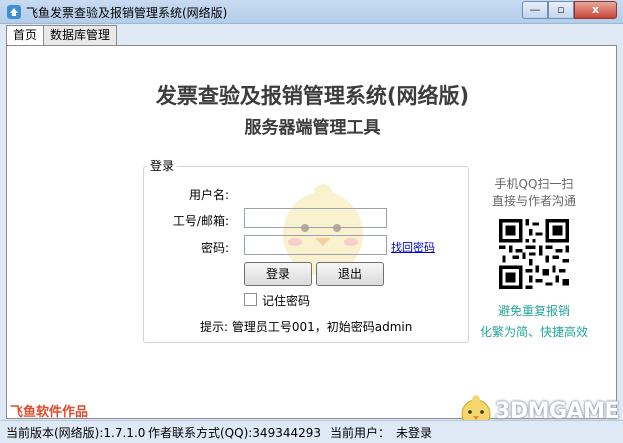  I want to click on login-legend: 登录, so click(162, 165).